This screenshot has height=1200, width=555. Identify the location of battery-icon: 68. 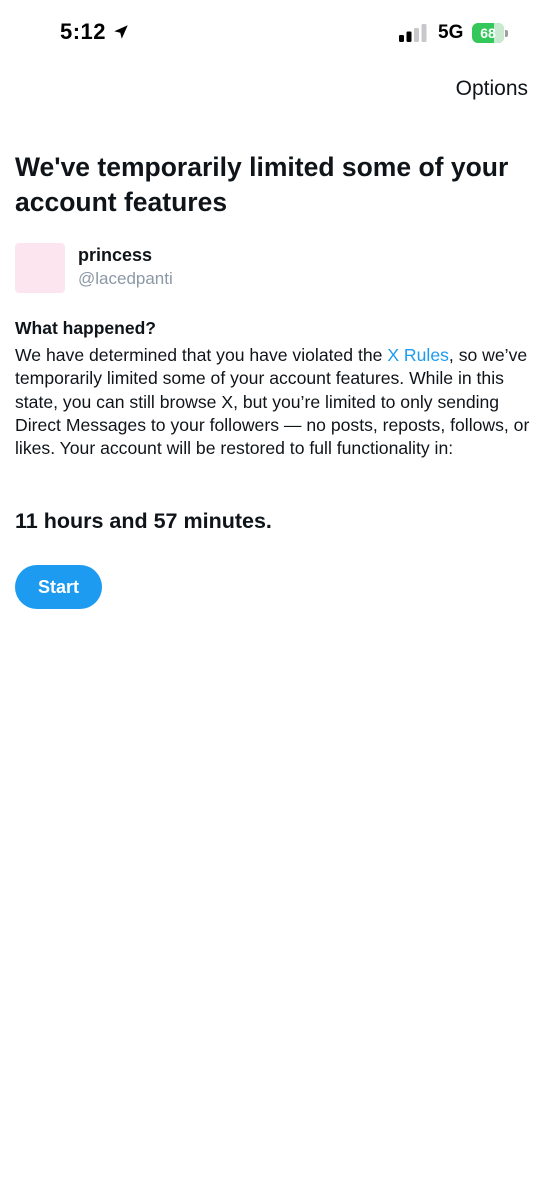
(490, 33).